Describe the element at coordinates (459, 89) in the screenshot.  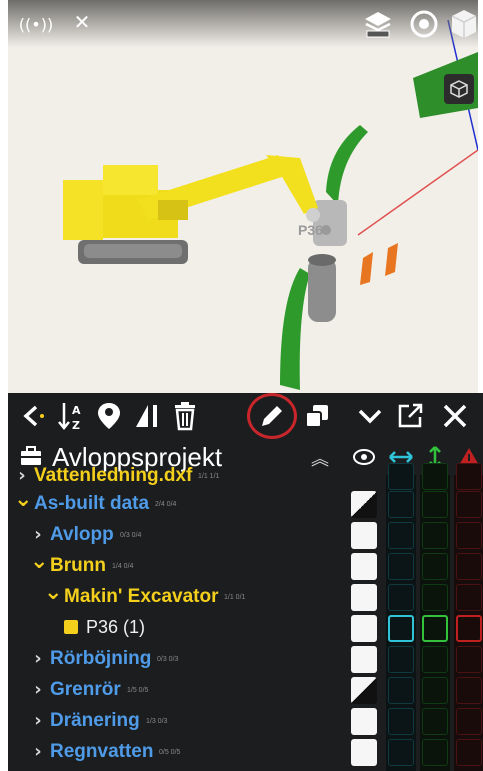
I see `view-cube-icon` at that location.